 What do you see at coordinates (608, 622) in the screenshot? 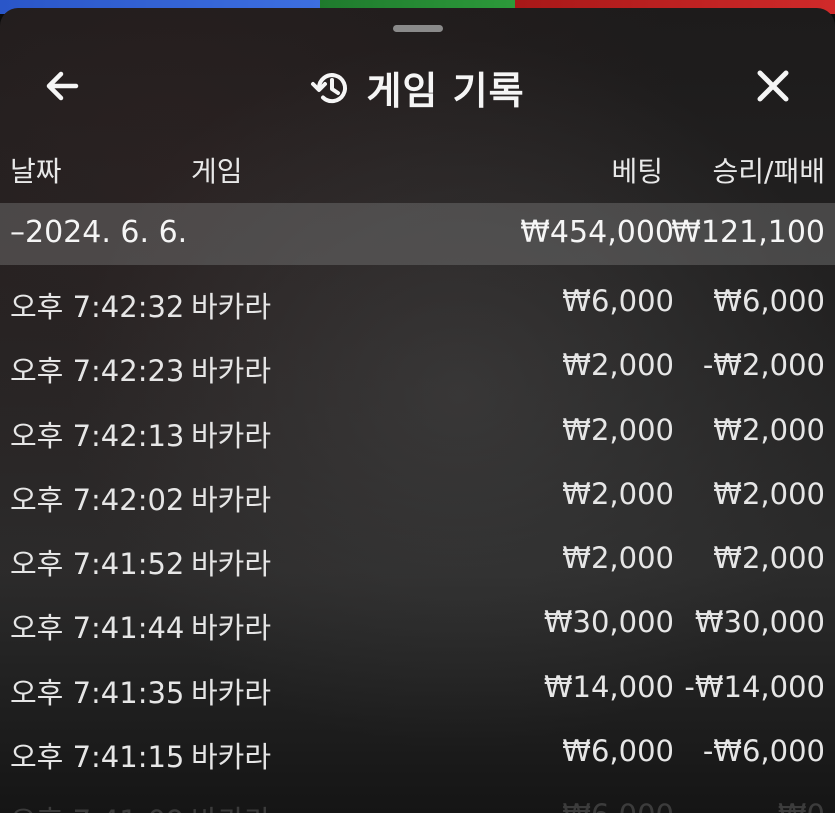
I see `row-bet: ₩30,000` at bounding box center [608, 622].